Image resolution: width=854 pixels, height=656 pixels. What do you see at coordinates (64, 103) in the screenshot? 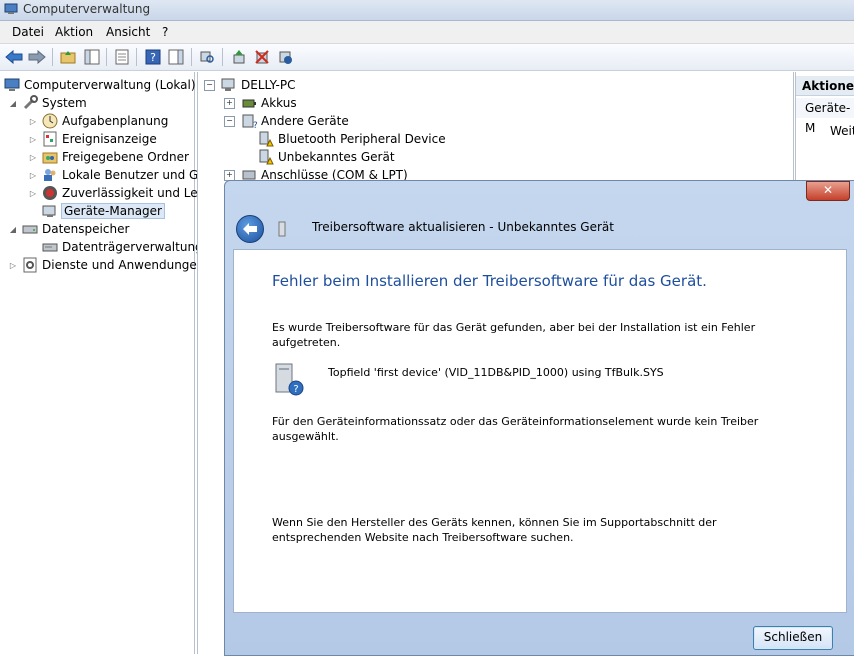
I see `tree-label: System` at bounding box center [64, 103].